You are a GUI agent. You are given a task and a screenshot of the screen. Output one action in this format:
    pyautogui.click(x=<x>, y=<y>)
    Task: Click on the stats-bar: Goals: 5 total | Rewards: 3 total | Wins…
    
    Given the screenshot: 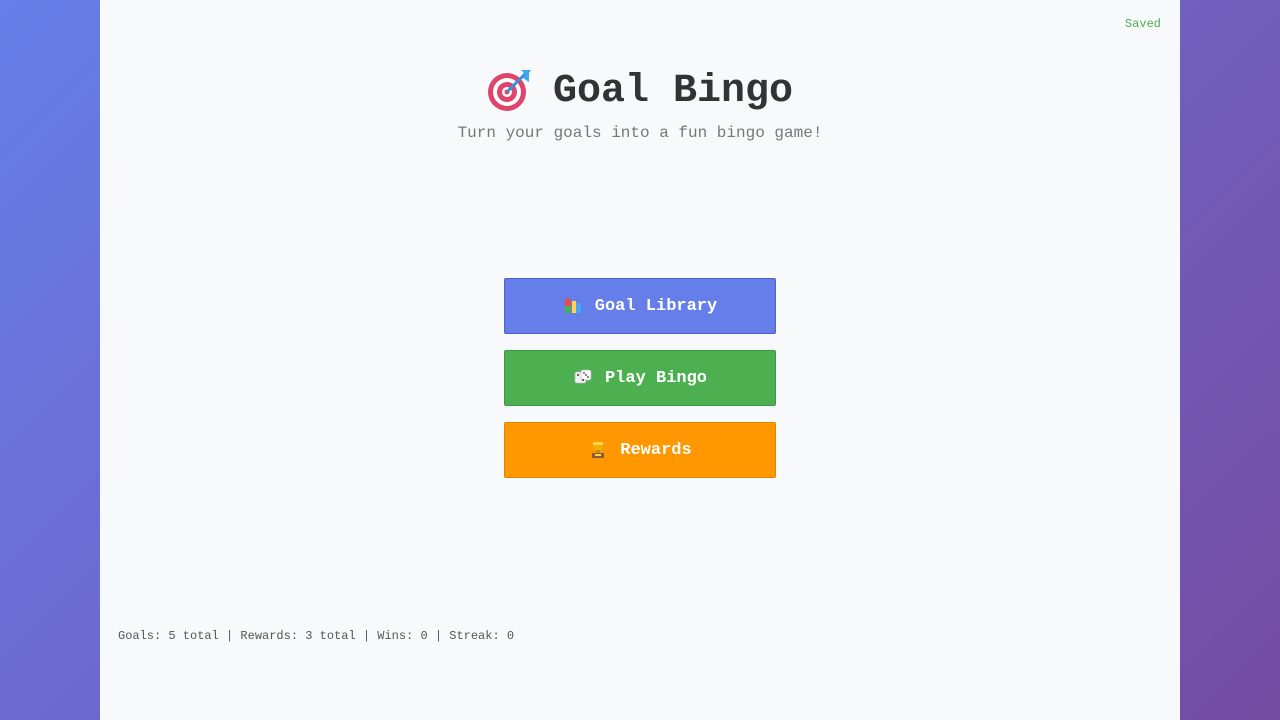 What is the action you would take?
    pyautogui.click(x=316, y=636)
    